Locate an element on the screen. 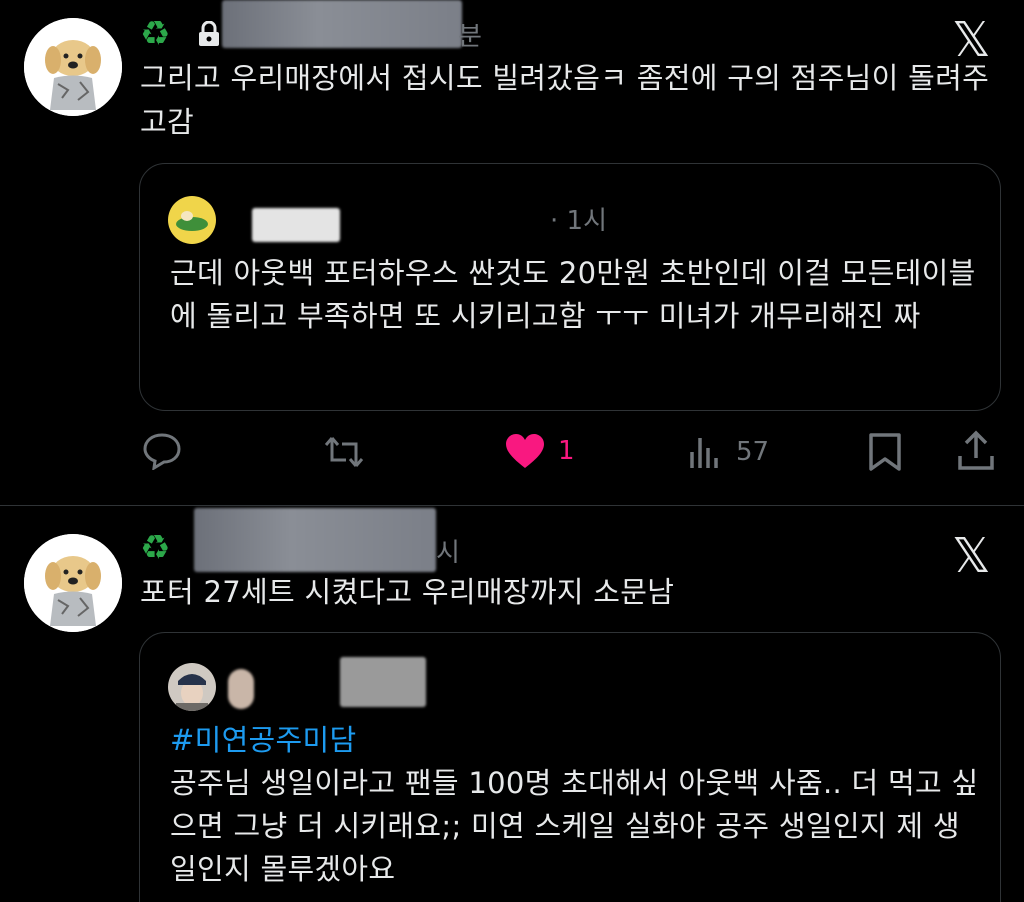  tweet-text: 그리고 우리매장에서 접시도 빌려갔음ㅋ 좀전에 구의 점주님이 돌려주고감 is located at coordinates (565, 100).